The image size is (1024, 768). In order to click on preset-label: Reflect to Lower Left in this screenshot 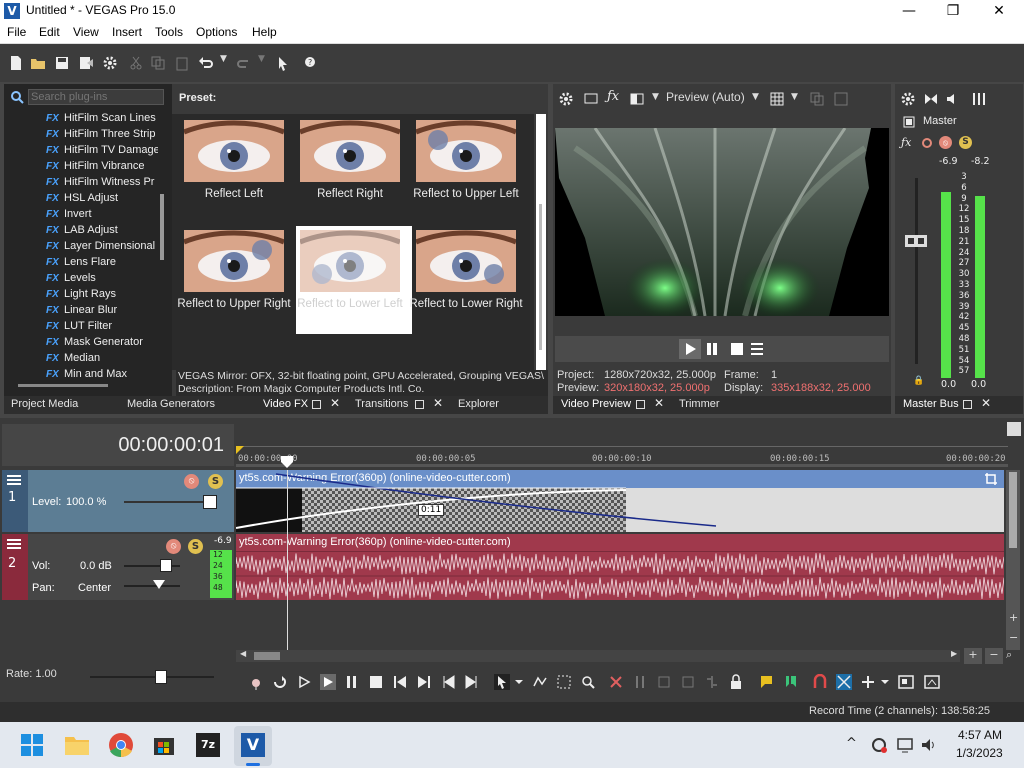, I will do `click(350, 304)`.